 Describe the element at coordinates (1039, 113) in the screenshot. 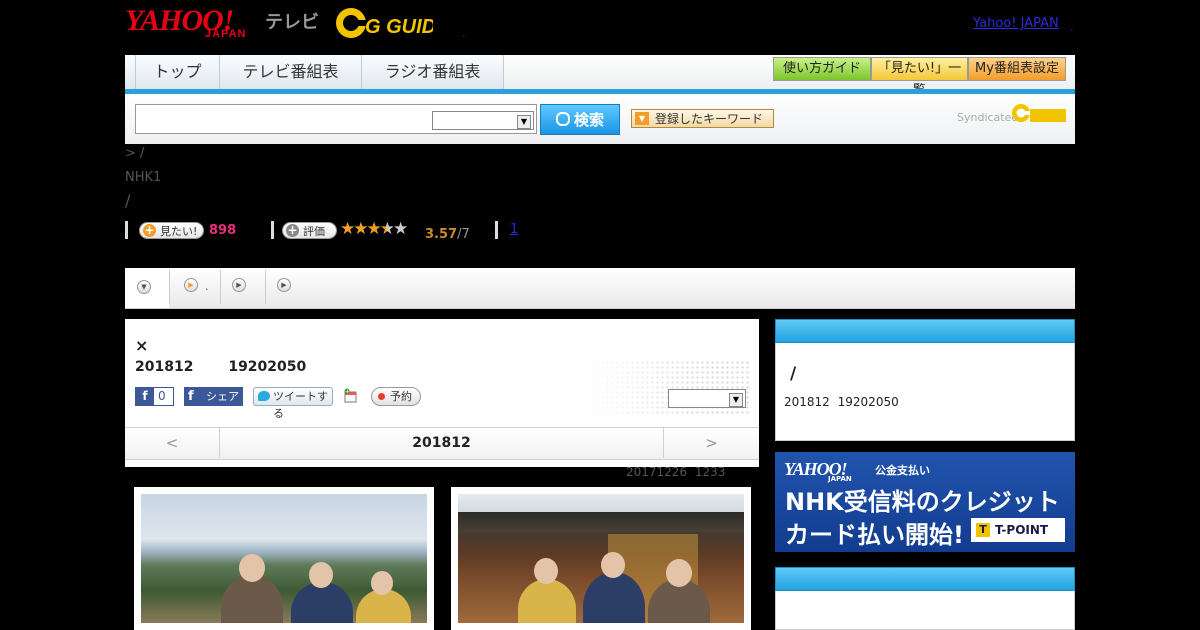

I see `gguide-small-logo` at that location.